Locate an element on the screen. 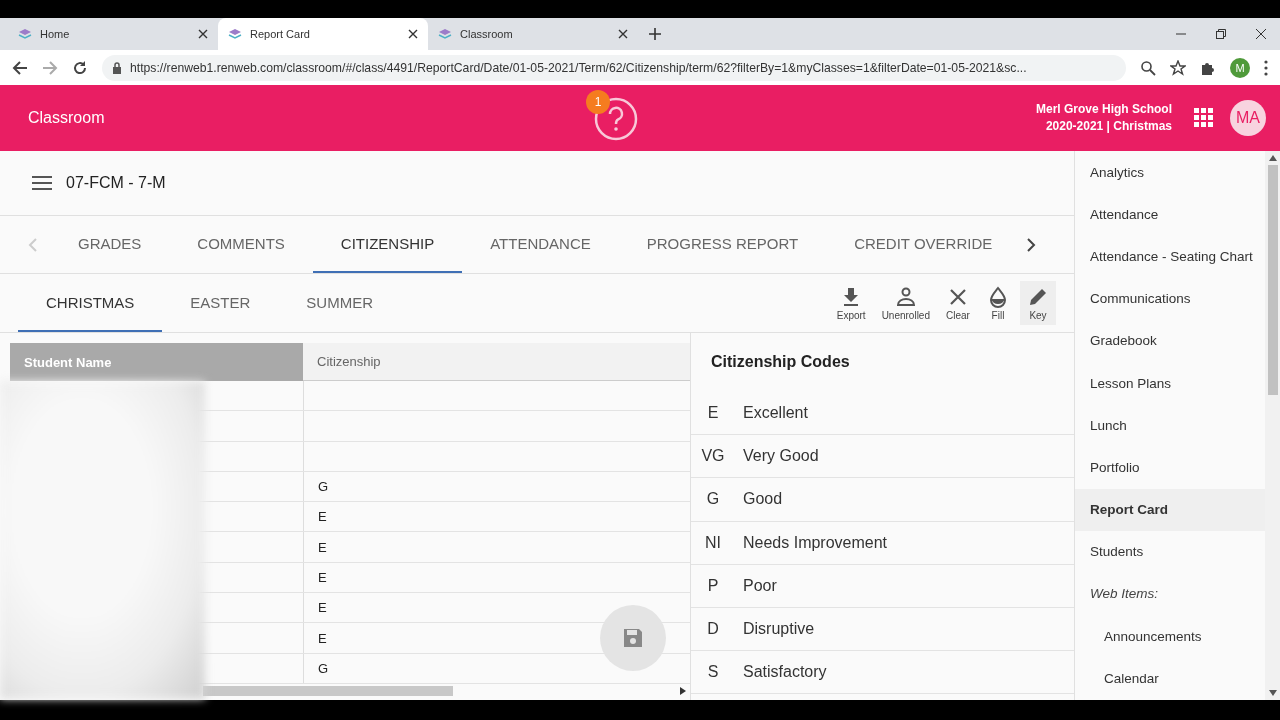 This screenshot has height=720, width=1280. school-name: Merl Grove High School is located at coordinates (1103, 109).